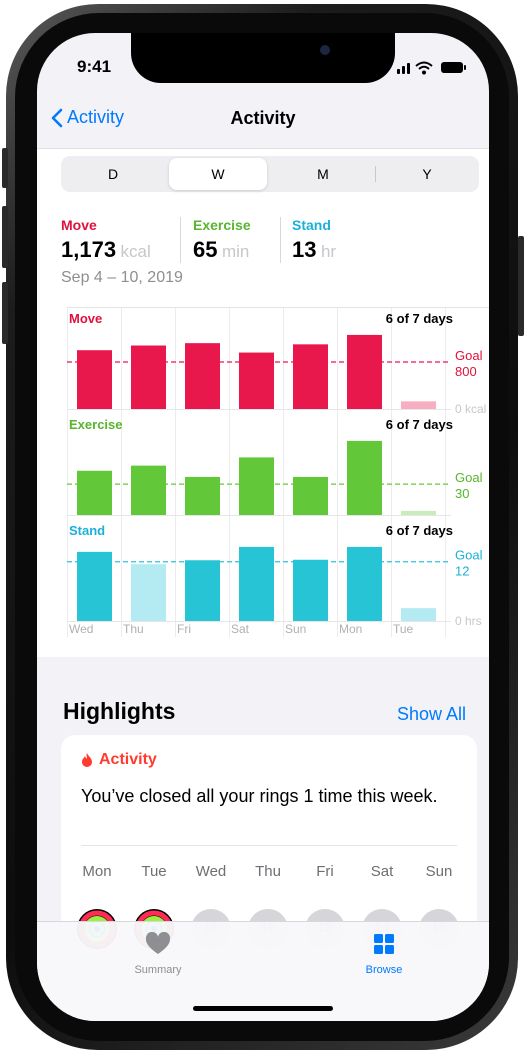 This screenshot has width=526, height=1054. I want to click on show-all-link: Show All, so click(431, 714).